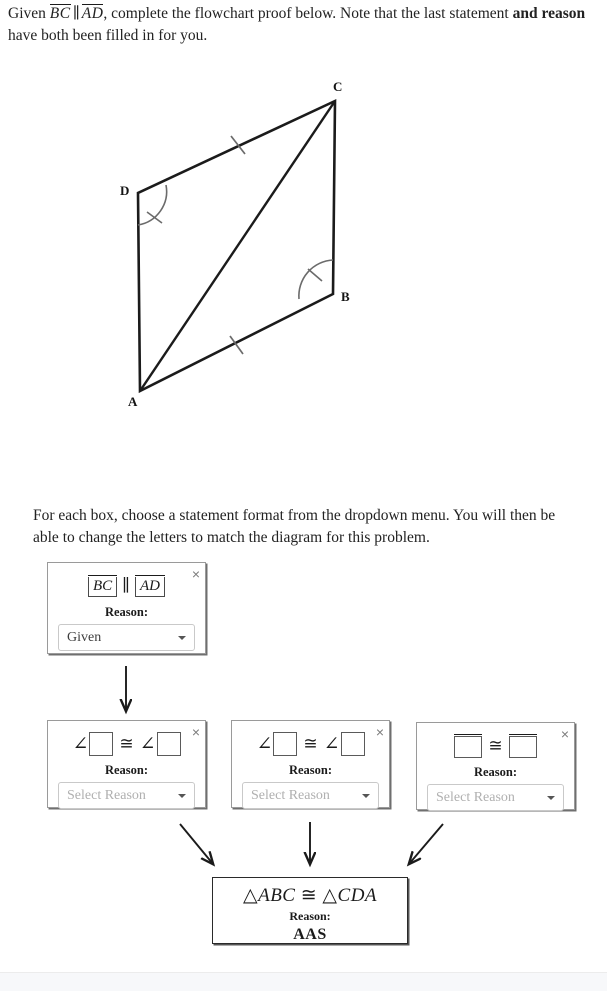 The width and height of the screenshot is (607, 991). I want to click on statement-expression-given: BC ∥ AD, so click(126, 586).